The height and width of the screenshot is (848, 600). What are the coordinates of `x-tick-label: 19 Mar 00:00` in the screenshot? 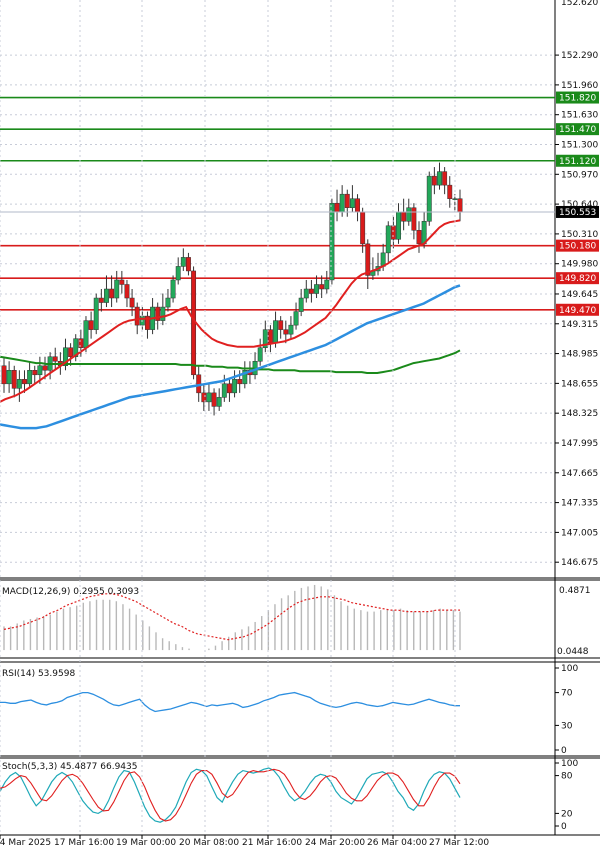 It's located at (146, 843).